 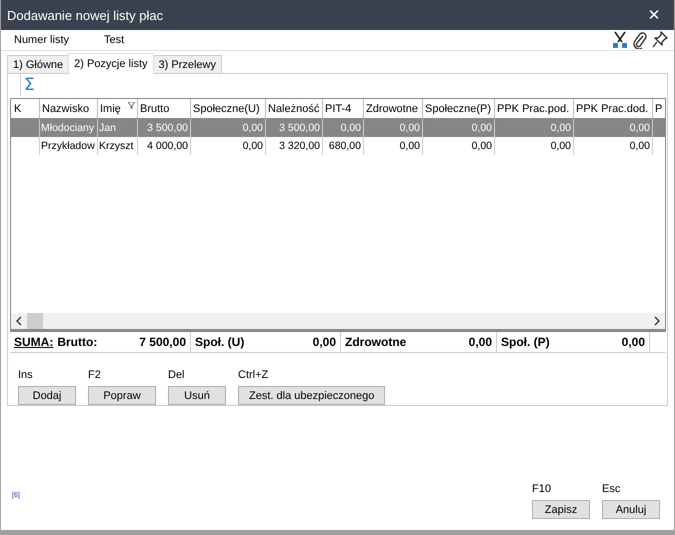 What do you see at coordinates (197, 395) in the screenshot?
I see `action-button: Usuń` at bounding box center [197, 395].